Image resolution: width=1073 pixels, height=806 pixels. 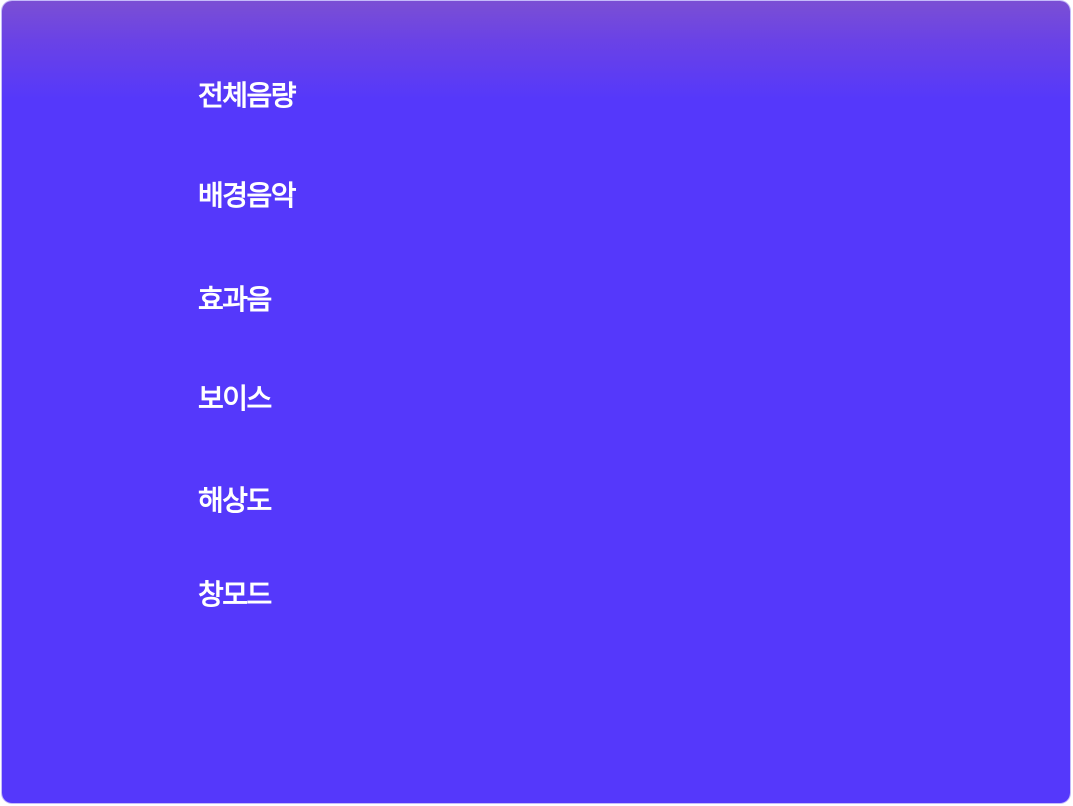 I want to click on sound-effects-label: 효과음, so click(x=235, y=299).